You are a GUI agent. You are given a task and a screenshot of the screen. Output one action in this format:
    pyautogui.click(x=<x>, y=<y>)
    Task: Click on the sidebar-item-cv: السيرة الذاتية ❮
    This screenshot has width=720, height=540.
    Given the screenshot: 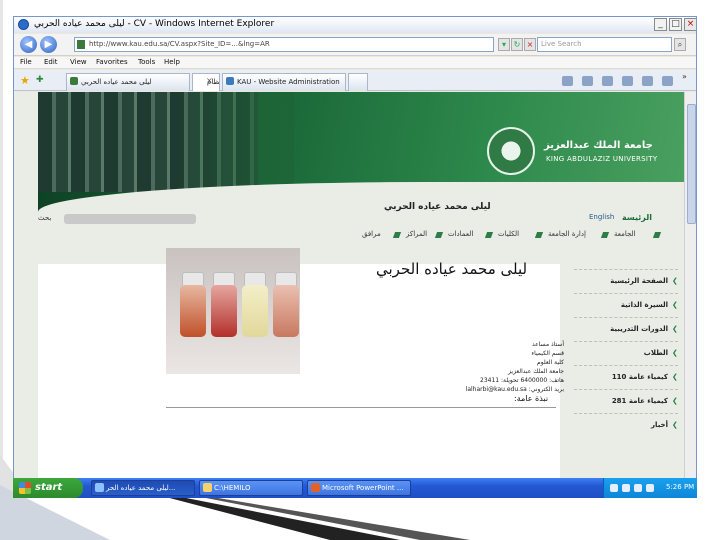 What is the action you would take?
    pyautogui.click(x=626, y=305)
    